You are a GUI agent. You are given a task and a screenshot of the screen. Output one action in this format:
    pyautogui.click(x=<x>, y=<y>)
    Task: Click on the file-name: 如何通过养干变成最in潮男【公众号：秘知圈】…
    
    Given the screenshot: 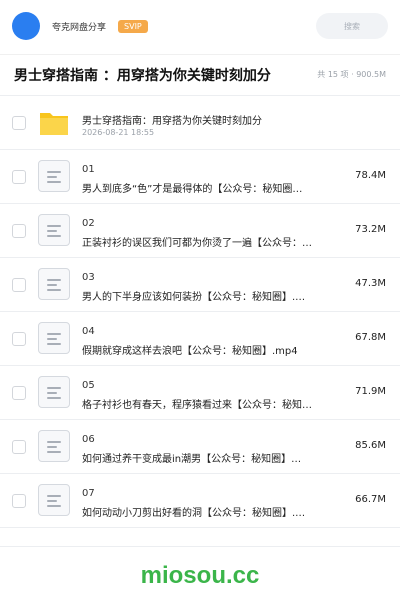 What is the action you would take?
    pyautogui.click(x=192, y=459)
    